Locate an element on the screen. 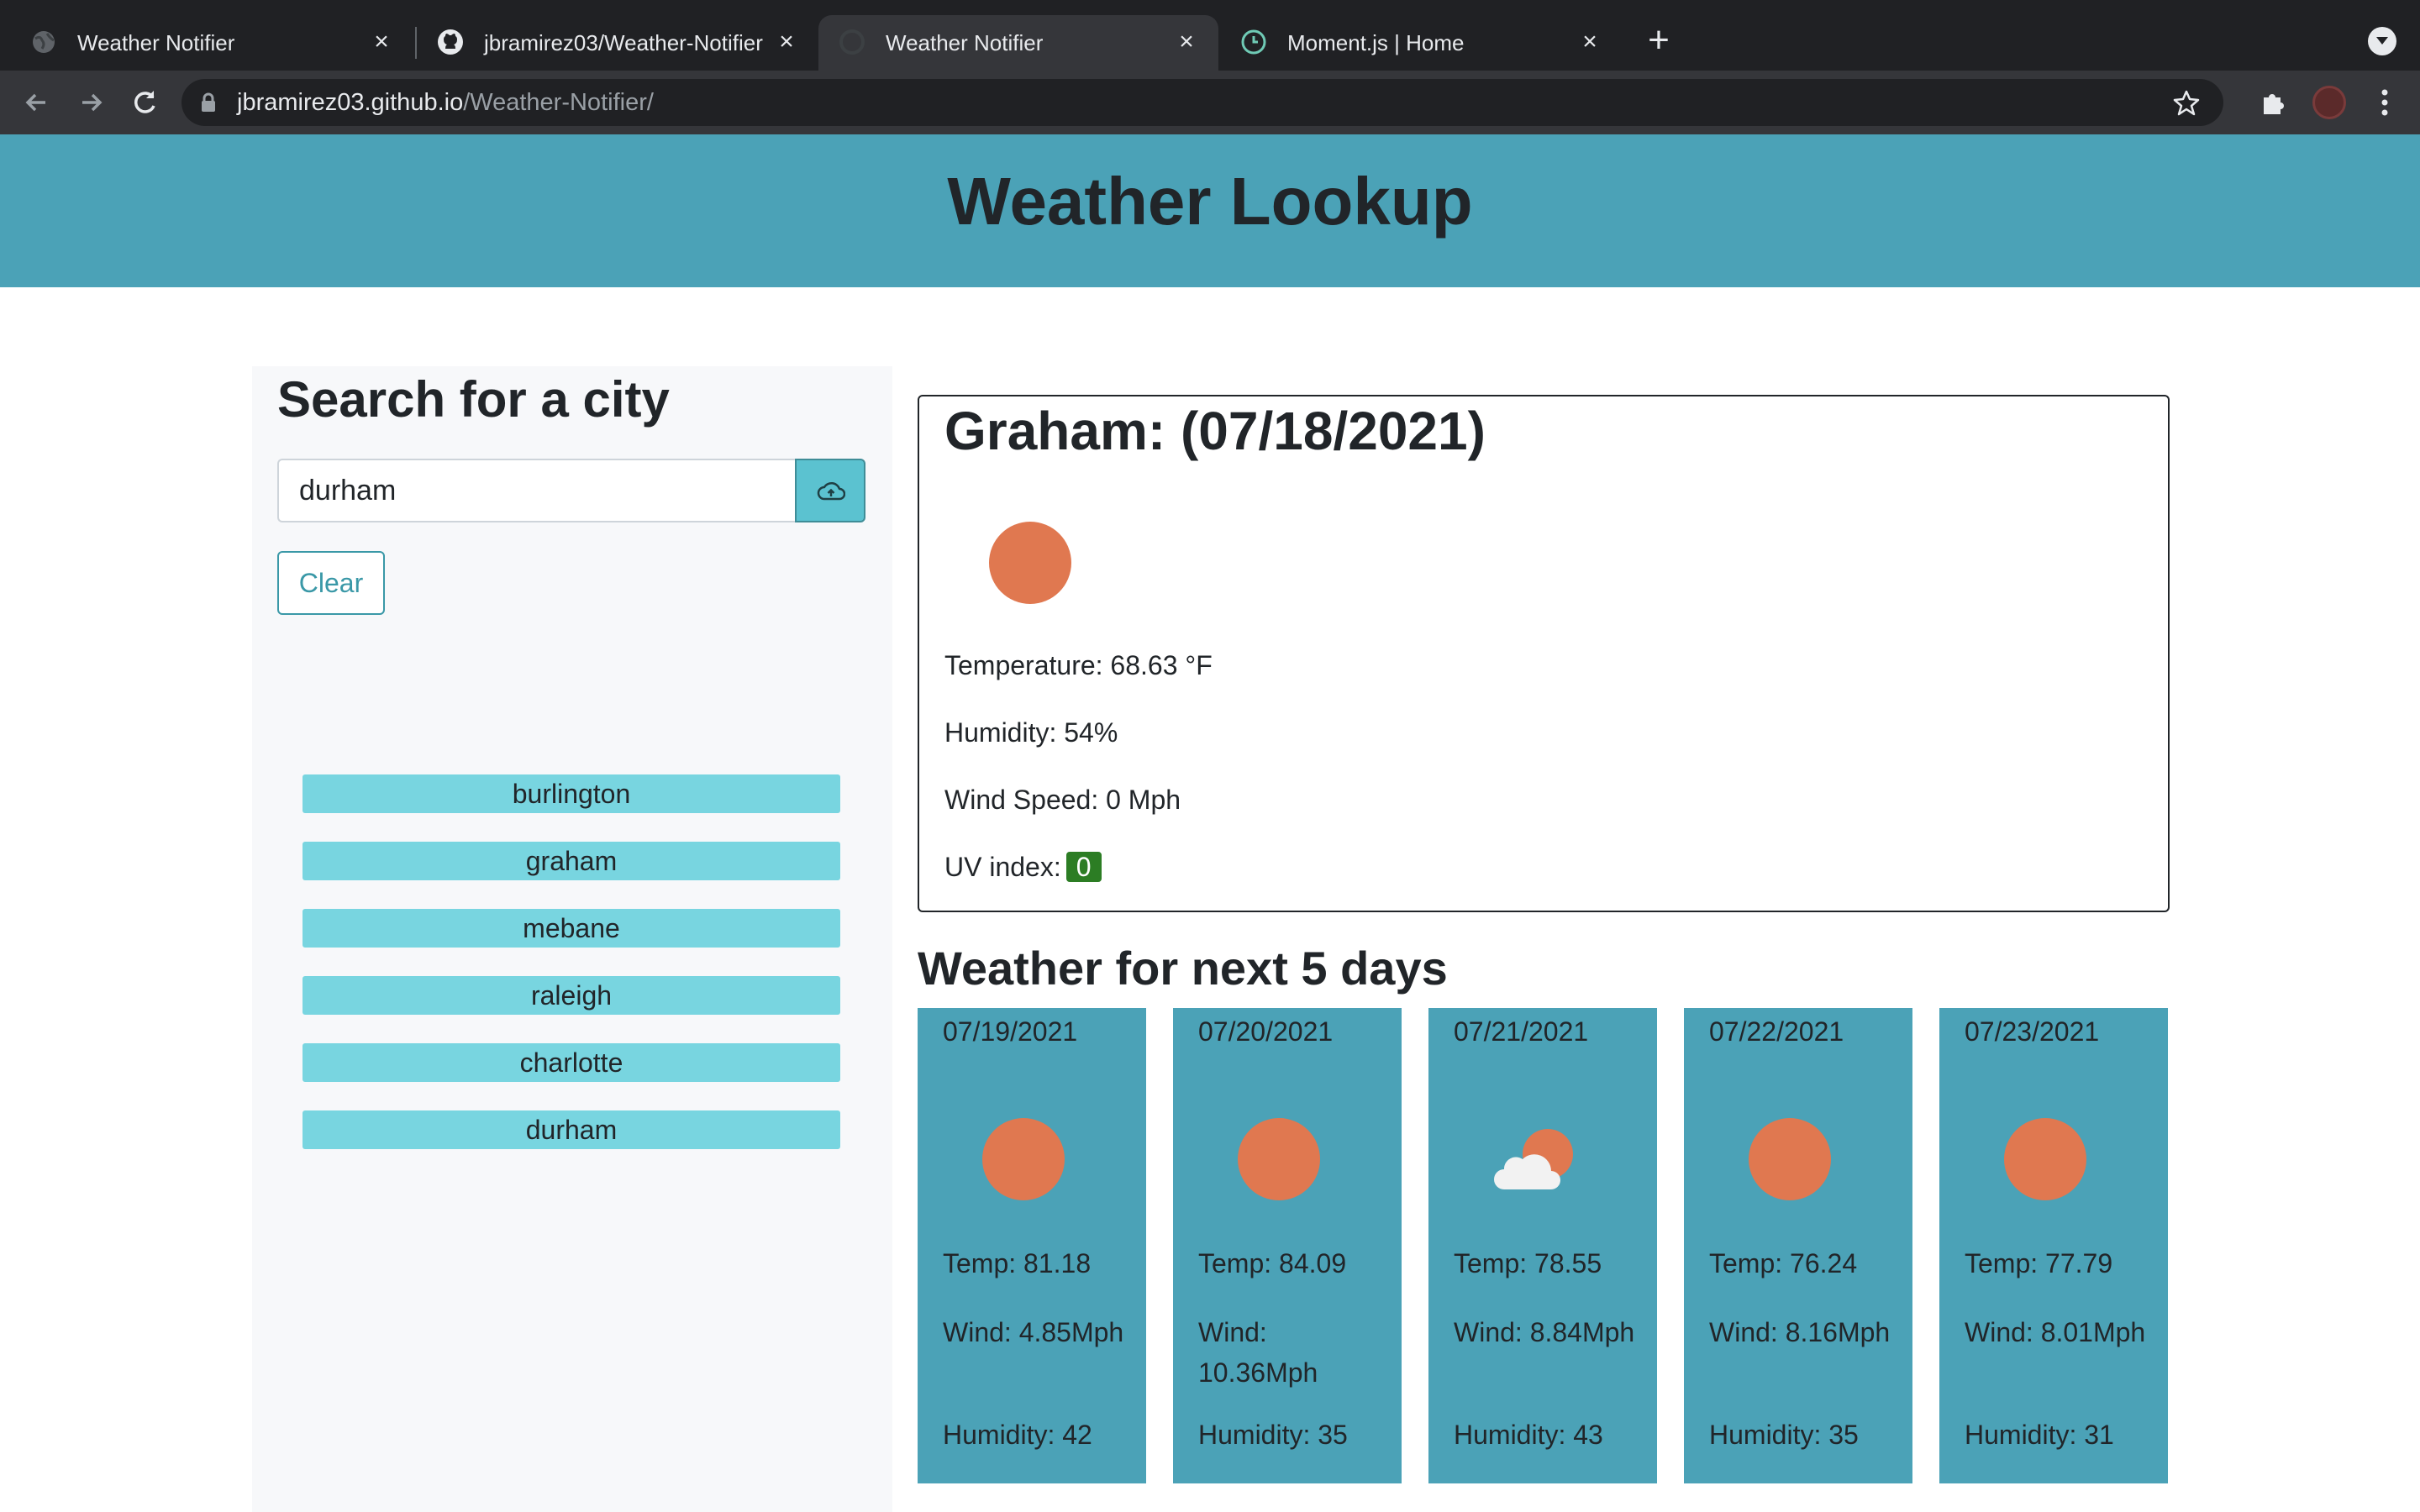 The image size is (2420, 1512). url-text: jbramirez03.github.io/Weather-Notifier/ is located at coordinates (446, 102).